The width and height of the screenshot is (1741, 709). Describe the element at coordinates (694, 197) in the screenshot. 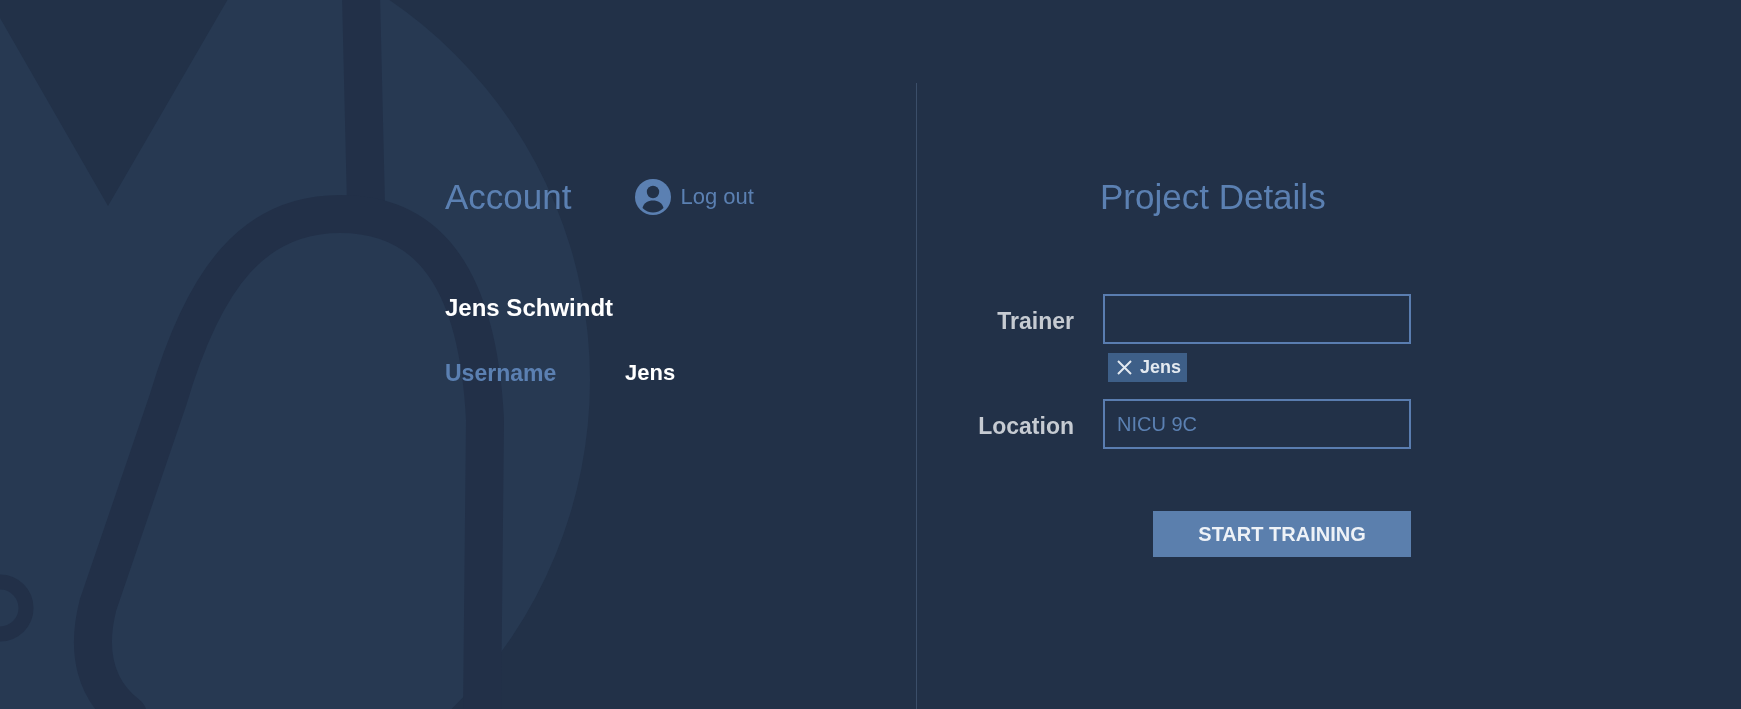

I see `logout-link: Log out` at that location.